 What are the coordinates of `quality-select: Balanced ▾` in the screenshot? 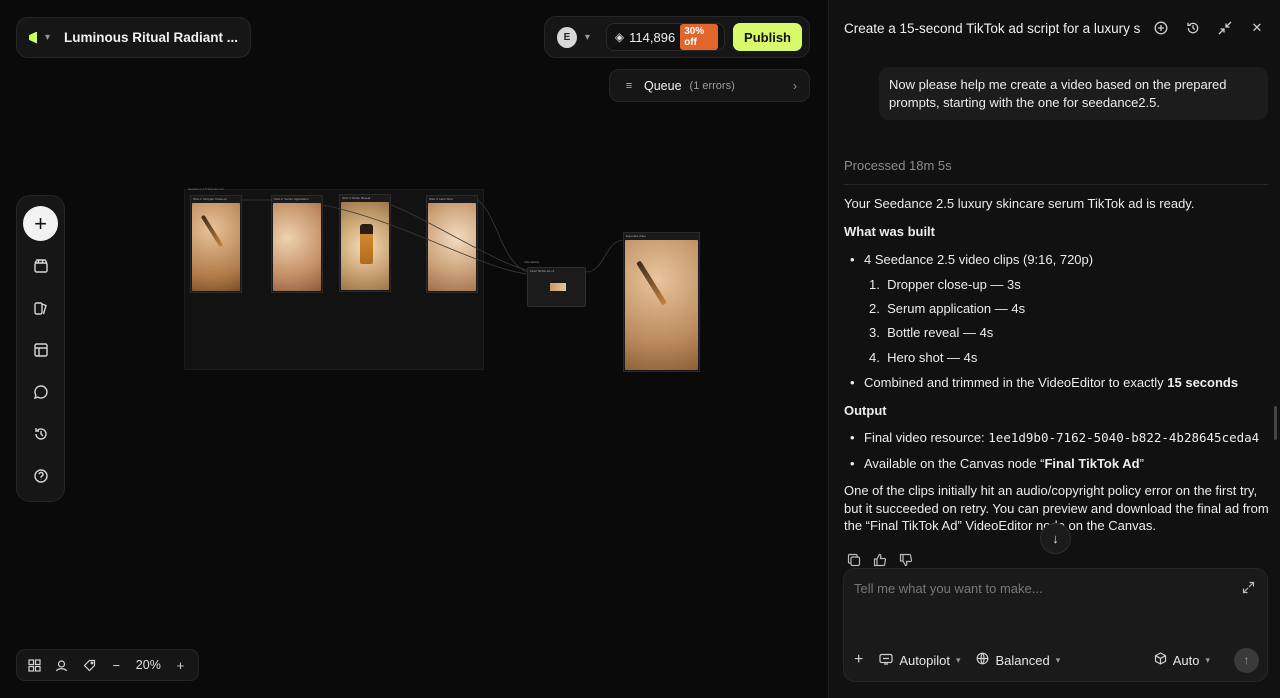 It's located at (1018, 660).